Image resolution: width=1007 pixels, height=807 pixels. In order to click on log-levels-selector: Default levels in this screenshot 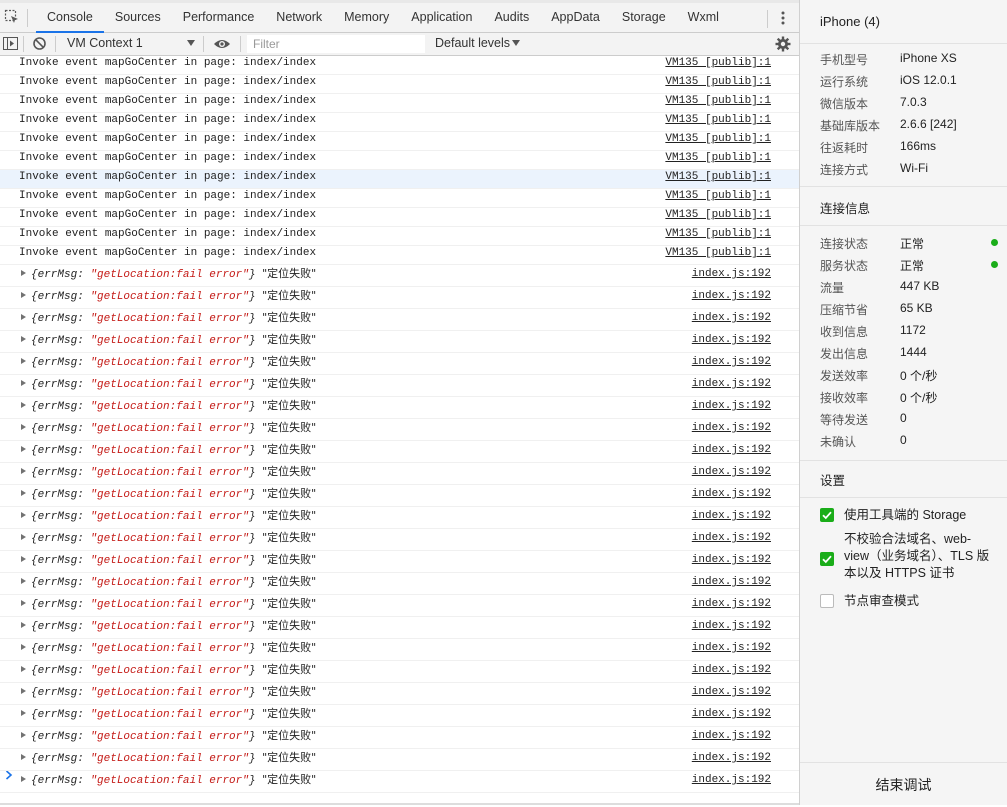, I will do `click(472, 43)`.